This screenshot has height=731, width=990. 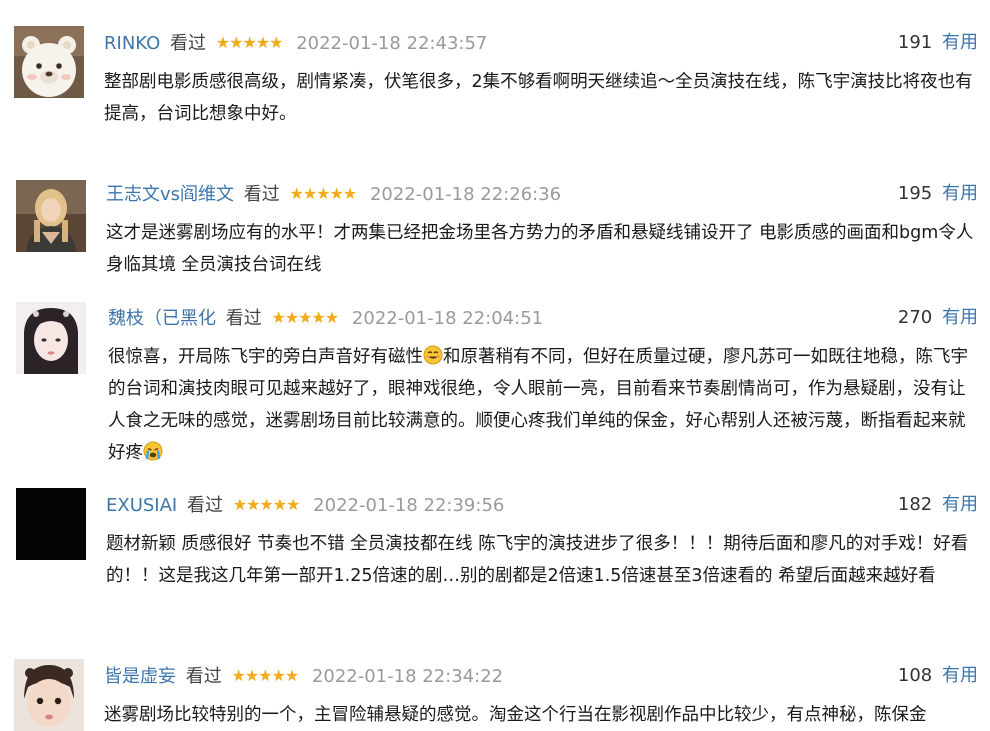 What do you see at coordinates (433, 354) in the screenshot?
I see `smiling-face-emoji-icon` at bounding box center [433, 354].